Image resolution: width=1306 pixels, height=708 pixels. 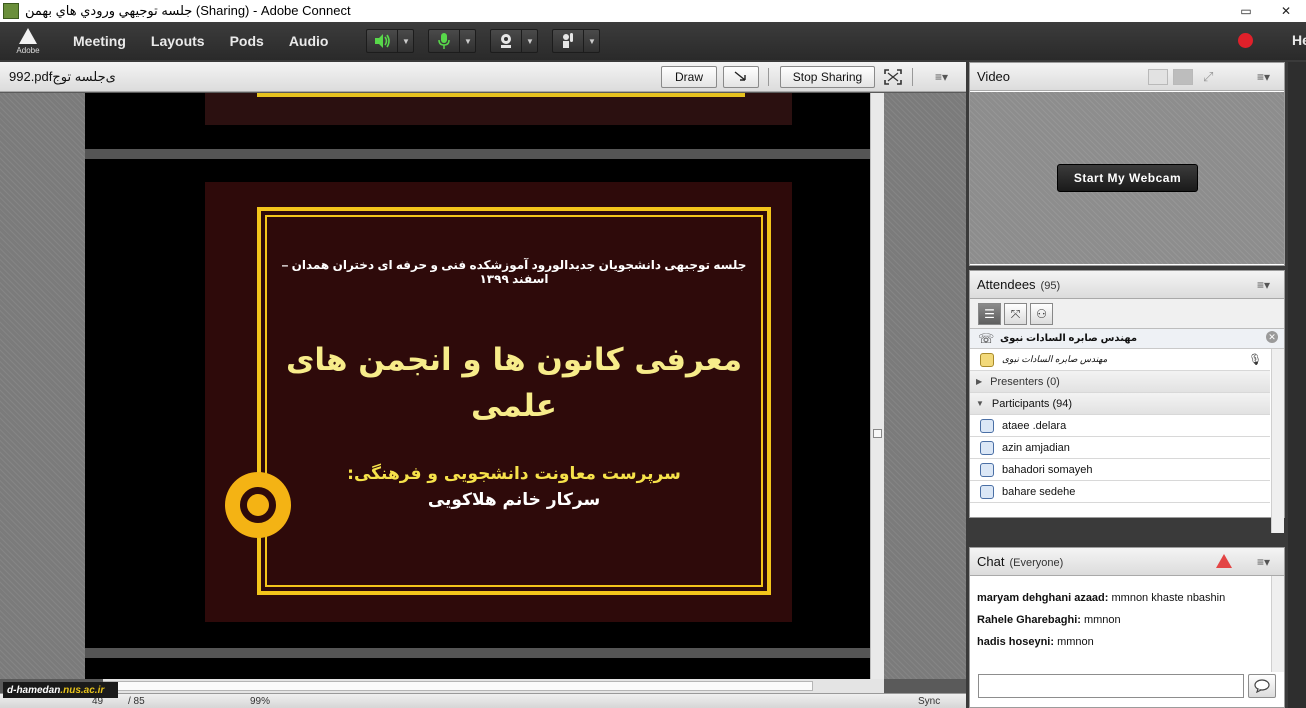 I want to click on webcam-dropdown: ▼, so click(x=530, y=41).